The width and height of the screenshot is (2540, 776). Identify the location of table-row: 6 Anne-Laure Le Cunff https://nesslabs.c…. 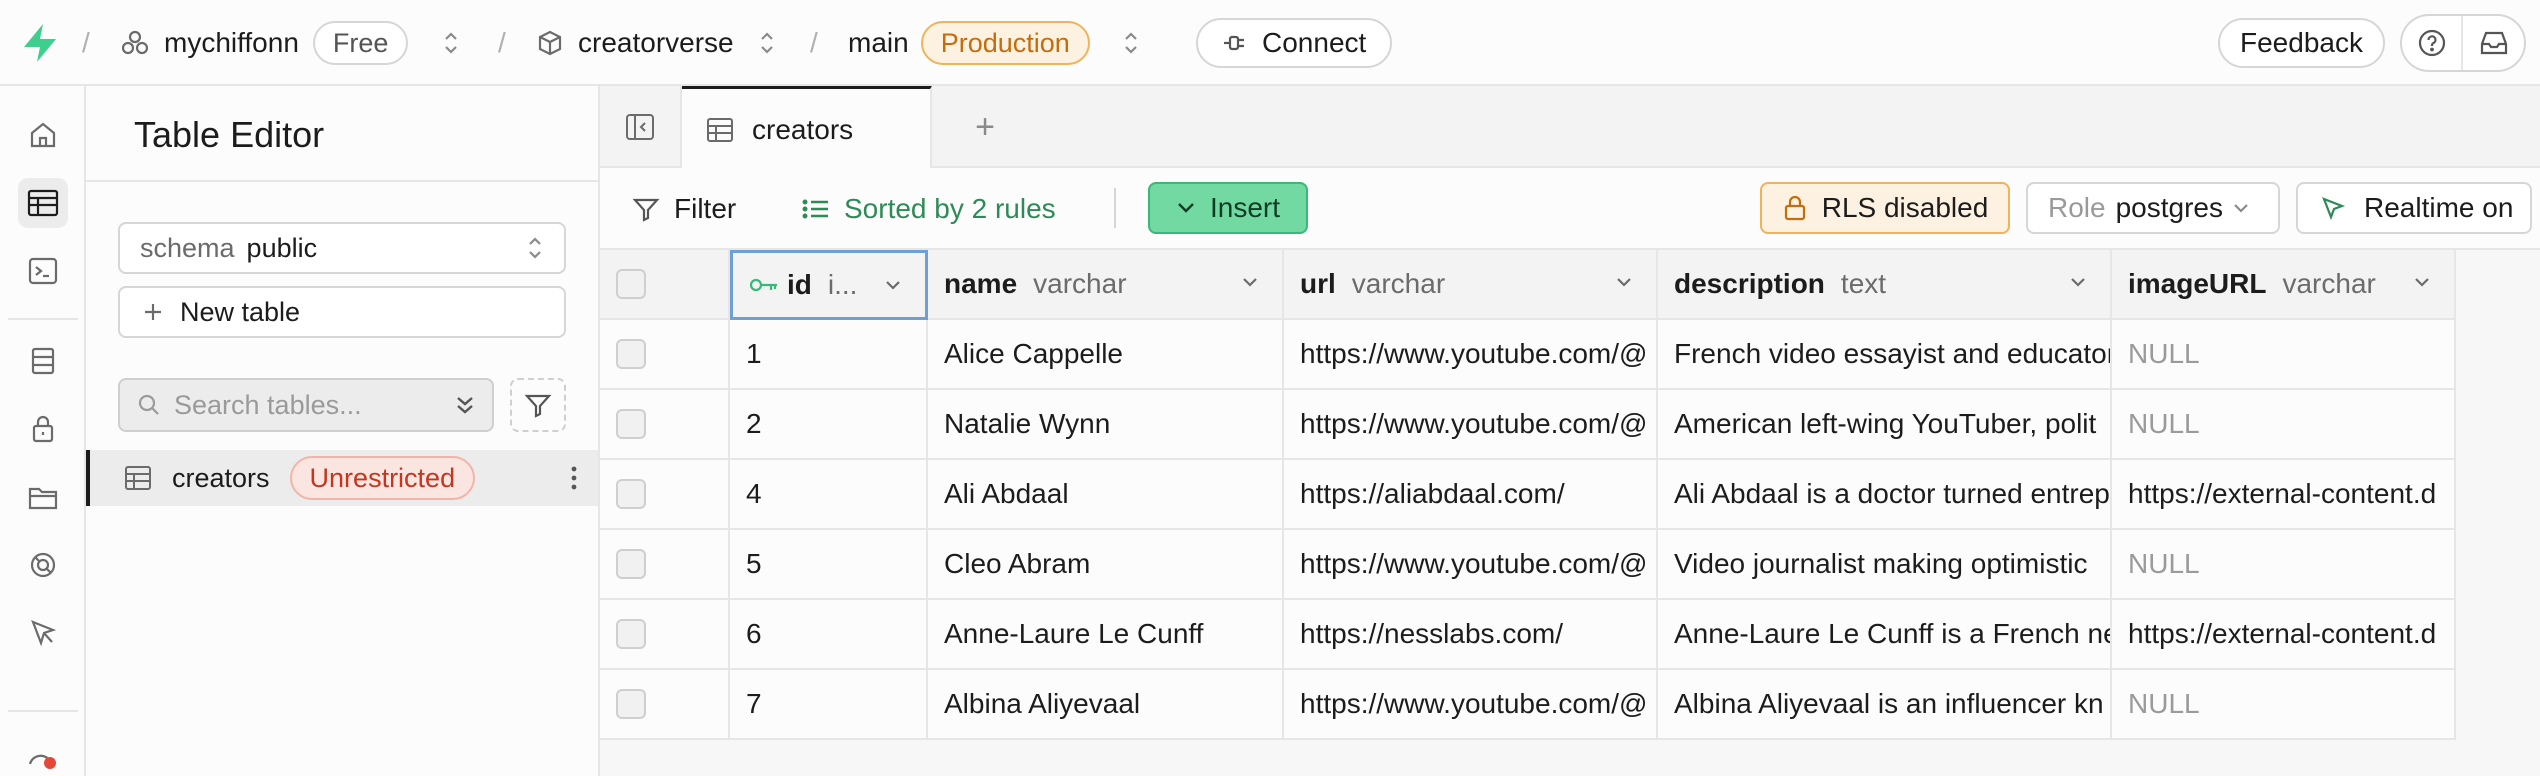
(1528, 635).